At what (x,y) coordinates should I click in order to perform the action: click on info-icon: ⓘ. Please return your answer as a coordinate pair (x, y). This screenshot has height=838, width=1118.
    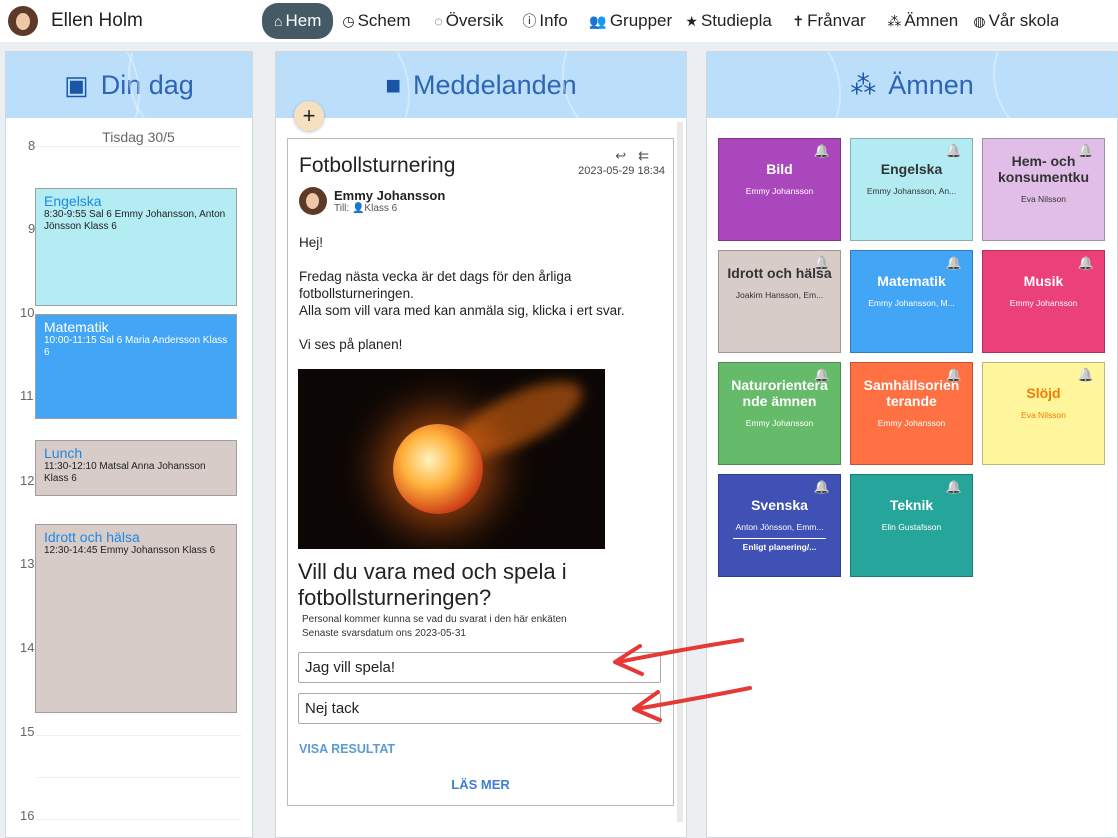
    Looking at the image, I should click on (529, 21).